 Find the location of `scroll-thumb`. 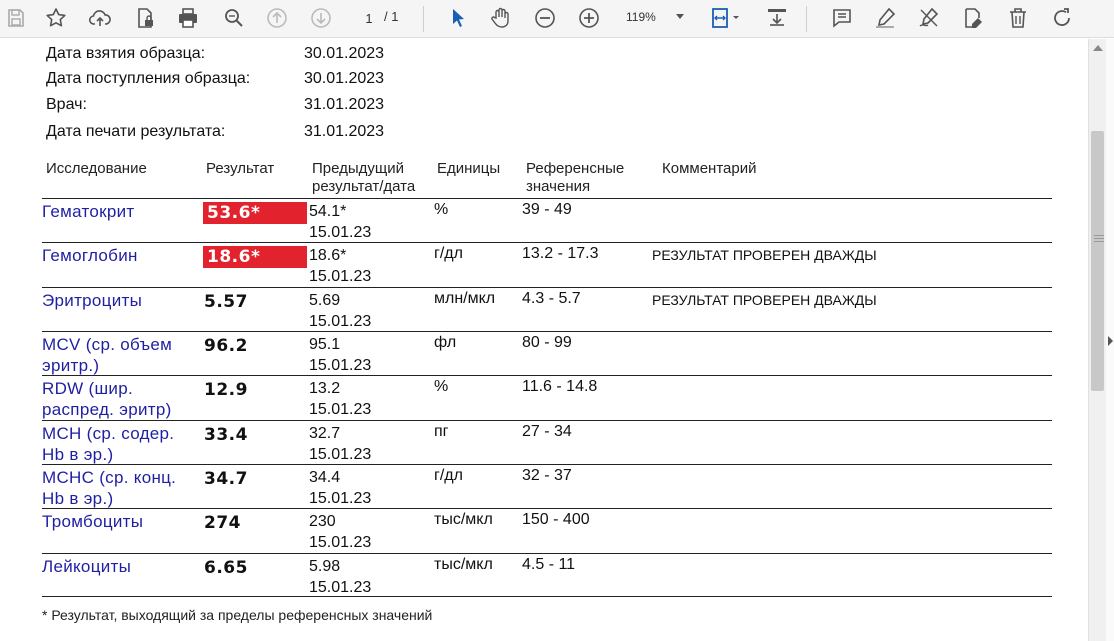

scroll-thumb is located at coordinates (1097, 261).